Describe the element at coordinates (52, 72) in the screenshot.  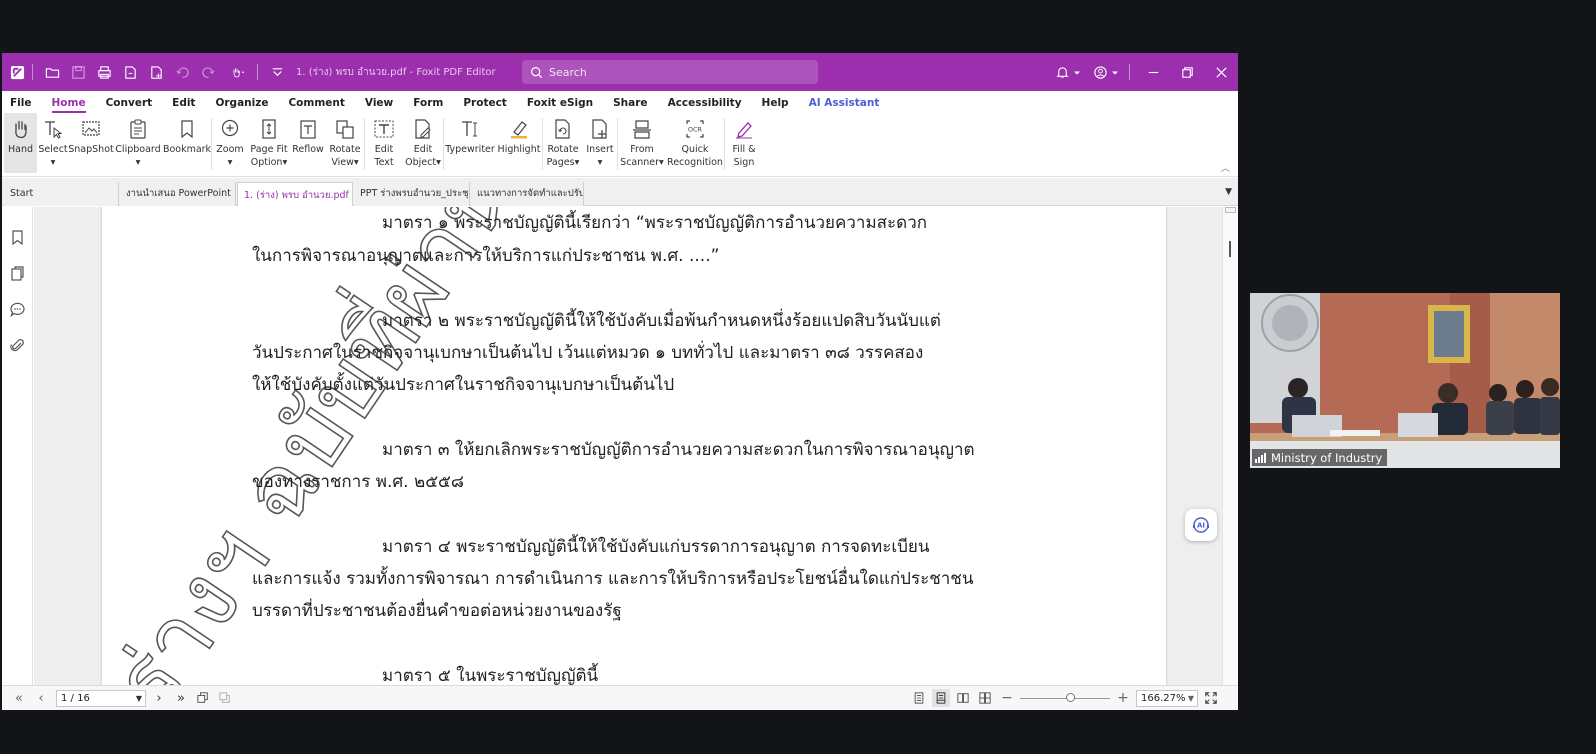
I see `open-folder-icon` at that location.